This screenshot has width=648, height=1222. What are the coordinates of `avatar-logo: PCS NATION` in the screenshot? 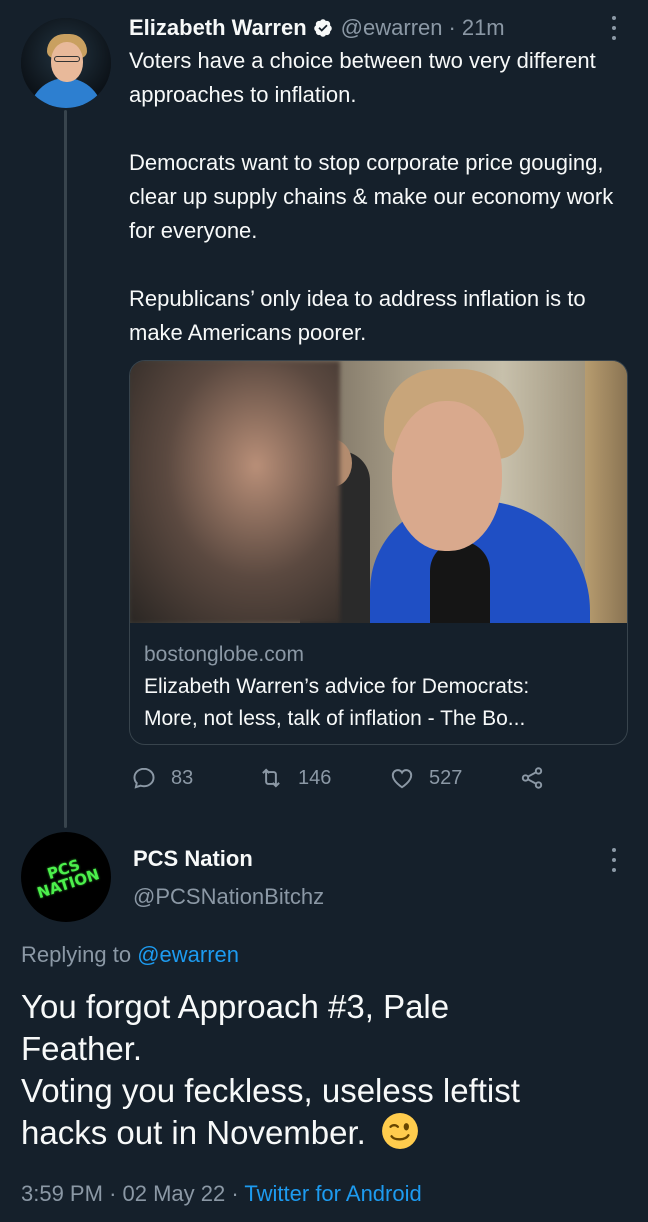 It's located at (66, 877).